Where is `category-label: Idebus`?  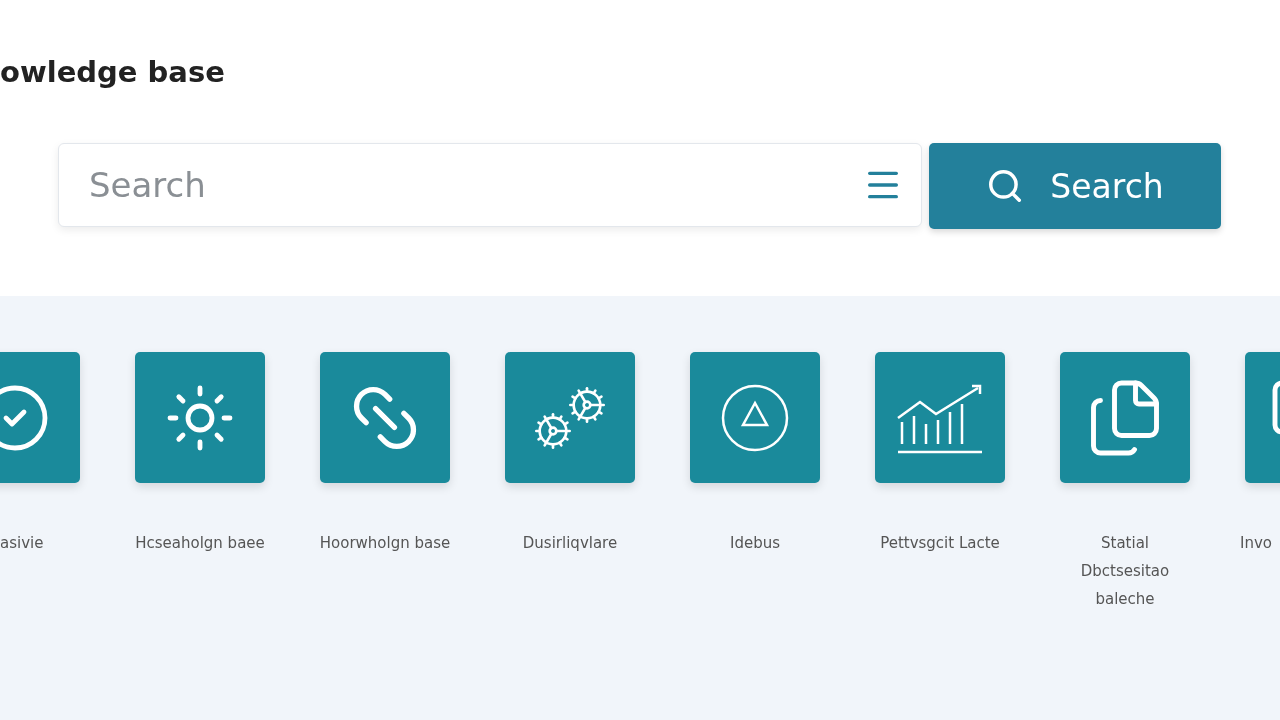
category-label: Idebus is located at coordinates (755, 543).